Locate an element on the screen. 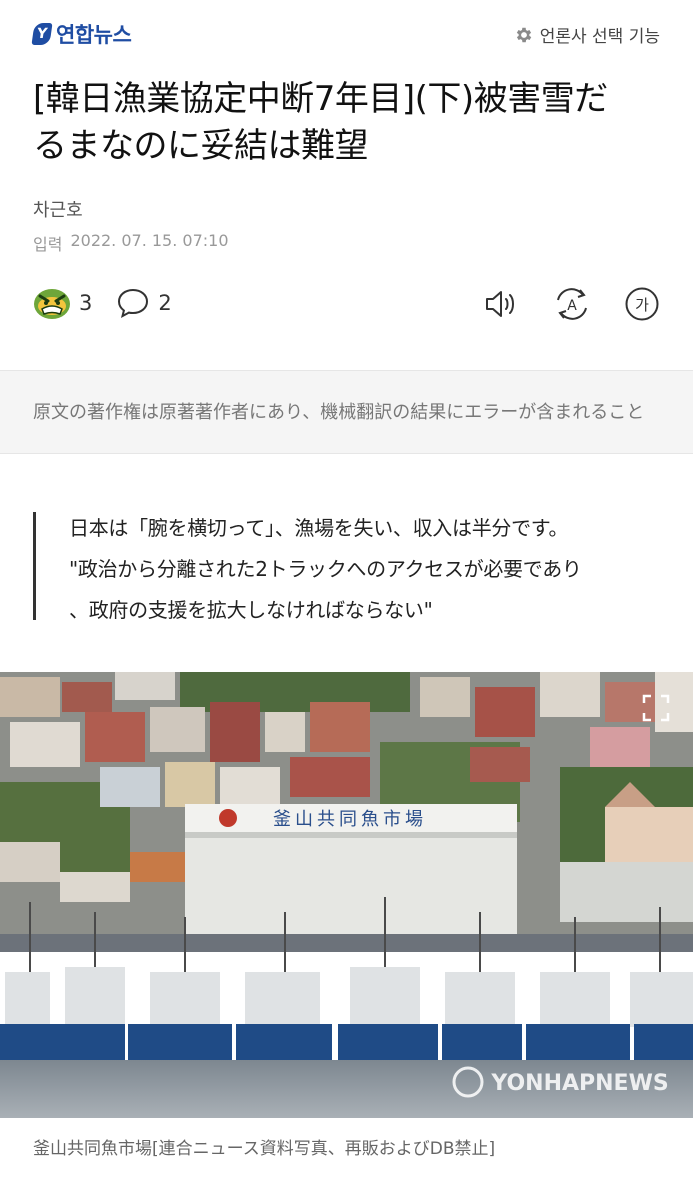  press-select-button: 언론사 선택 기능 is located at coordinates (587, 34).